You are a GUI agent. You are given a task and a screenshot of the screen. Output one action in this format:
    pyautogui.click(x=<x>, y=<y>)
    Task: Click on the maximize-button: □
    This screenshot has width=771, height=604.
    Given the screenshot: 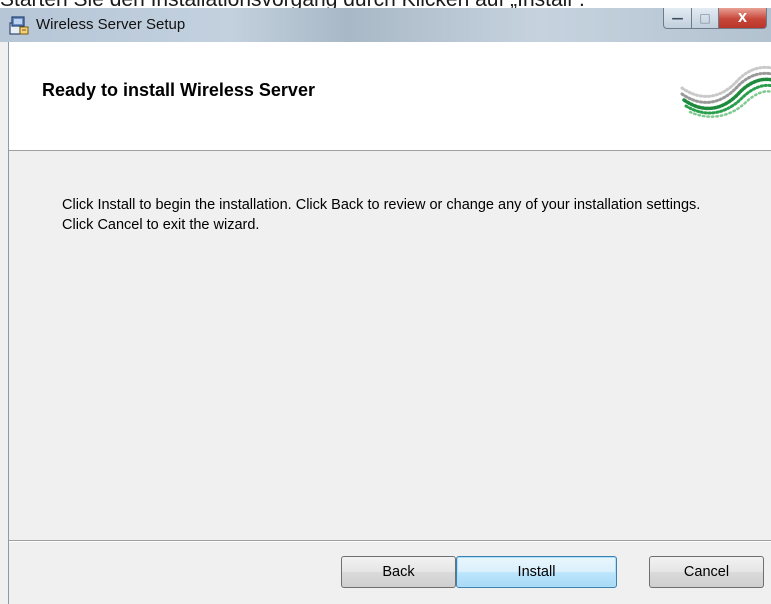 What is the action you would take?
    pyautogui.click(x=705, y=18)
    